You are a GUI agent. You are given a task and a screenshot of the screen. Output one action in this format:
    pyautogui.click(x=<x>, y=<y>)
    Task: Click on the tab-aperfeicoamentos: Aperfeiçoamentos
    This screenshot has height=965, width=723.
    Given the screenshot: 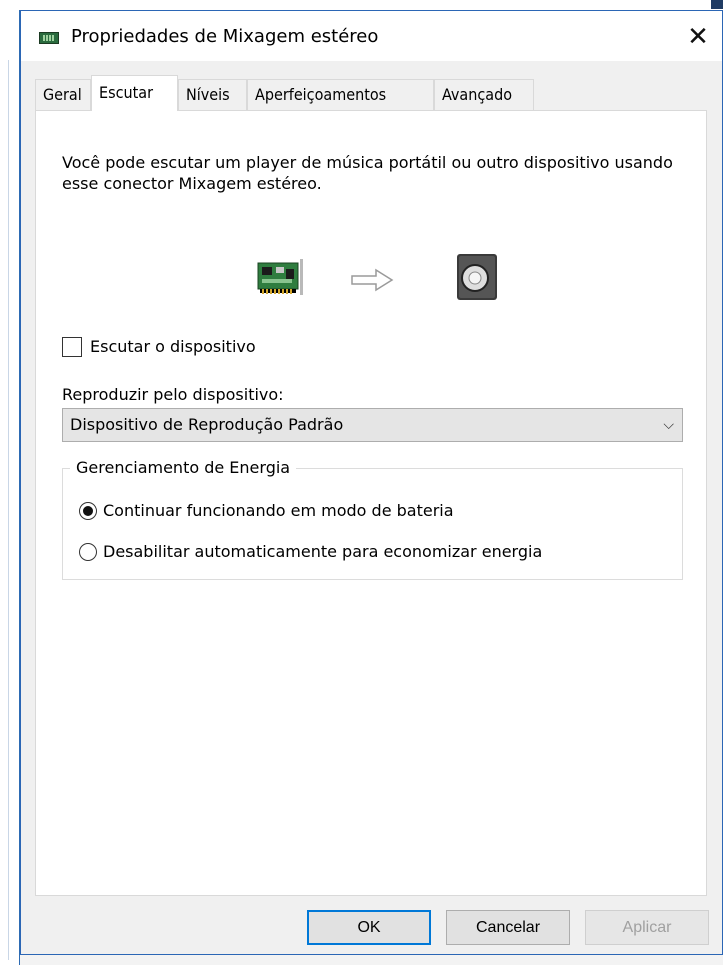 What is the action you would take?
    pyautogui.click(x=340, y=94)
    